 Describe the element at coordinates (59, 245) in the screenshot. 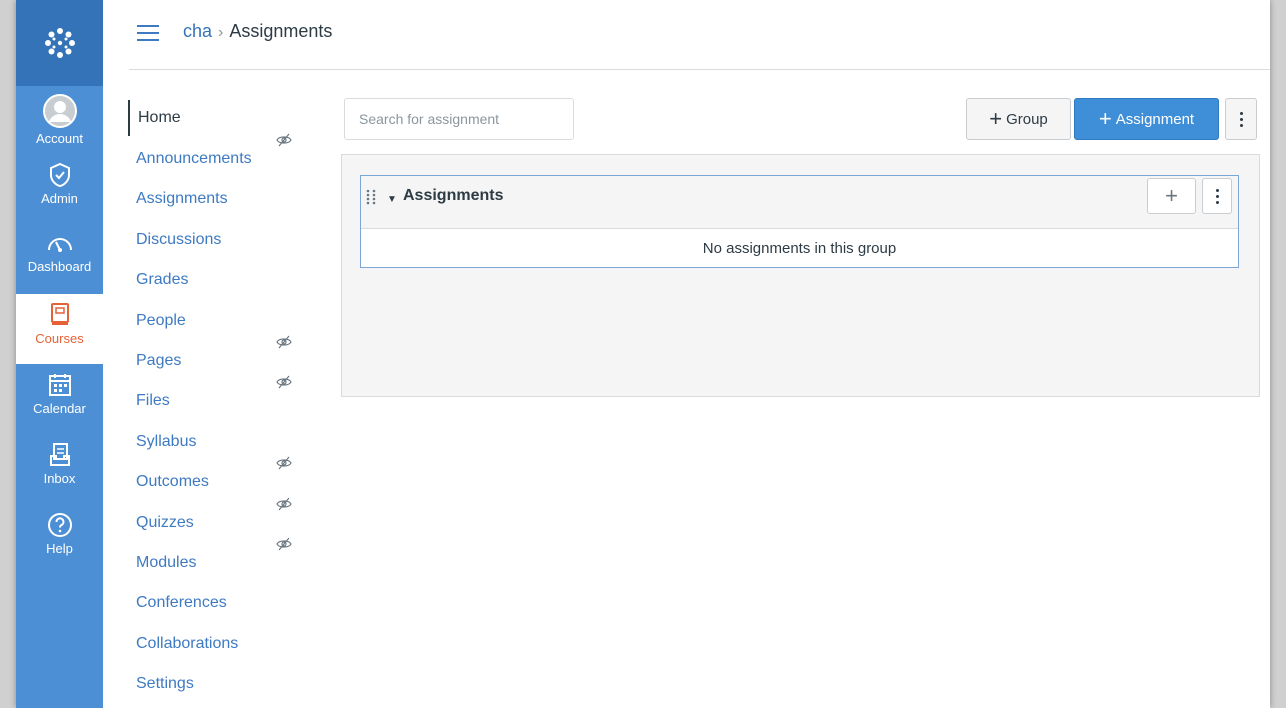

I see `speedometer-icon` at that location.